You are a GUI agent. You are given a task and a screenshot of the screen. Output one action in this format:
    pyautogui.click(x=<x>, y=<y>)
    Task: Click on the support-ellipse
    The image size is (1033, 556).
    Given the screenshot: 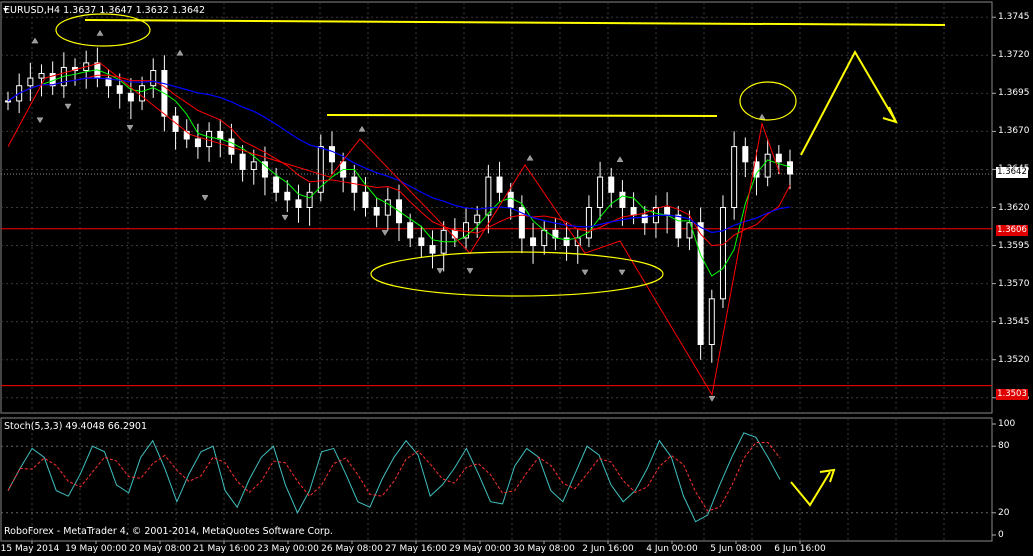 What is the action you would take?
    pyautogui.click(x=517, y=274)
    